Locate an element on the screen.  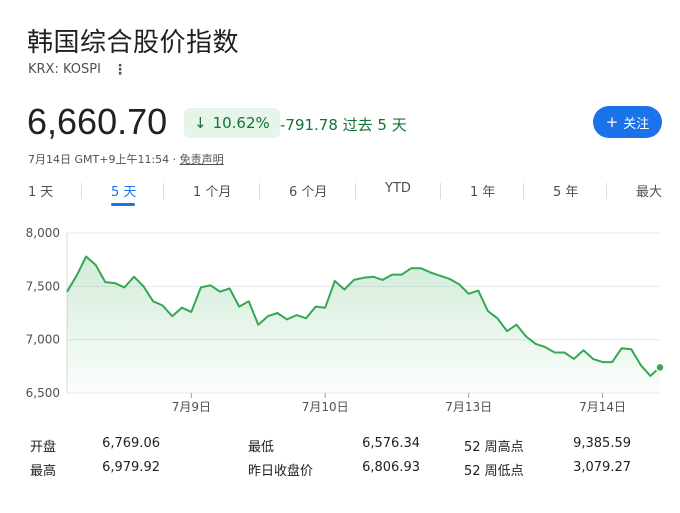
follow-label: 关注 is located at coordinates (636, 124).